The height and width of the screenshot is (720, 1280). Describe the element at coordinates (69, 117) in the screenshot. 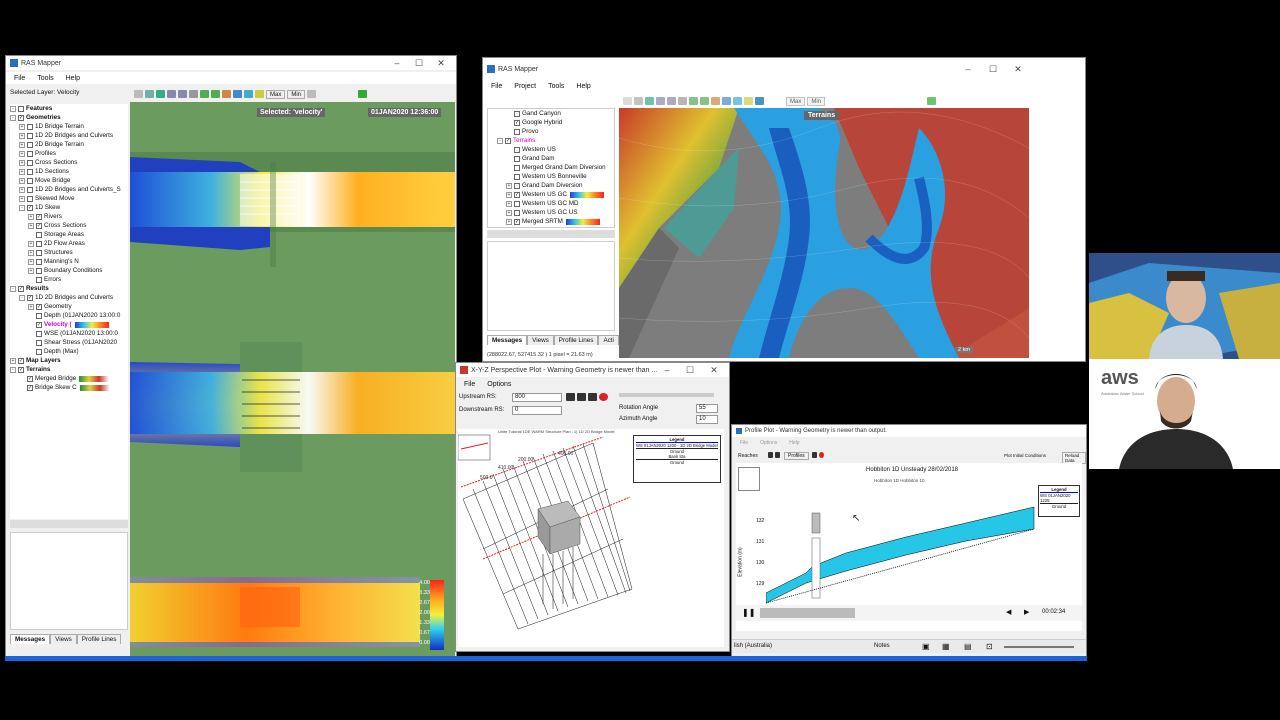

I see `tree-item: - ✓ Geometries` at that location.